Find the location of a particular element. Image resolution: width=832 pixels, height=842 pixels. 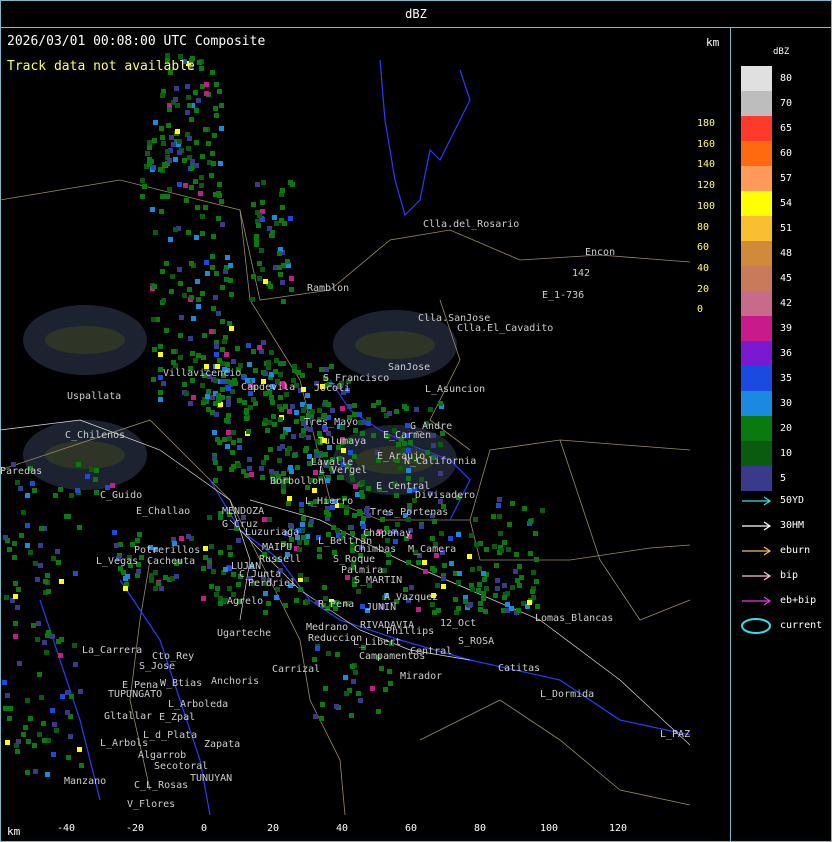

place-label: Anchoris is located at coordinates (235, 681).